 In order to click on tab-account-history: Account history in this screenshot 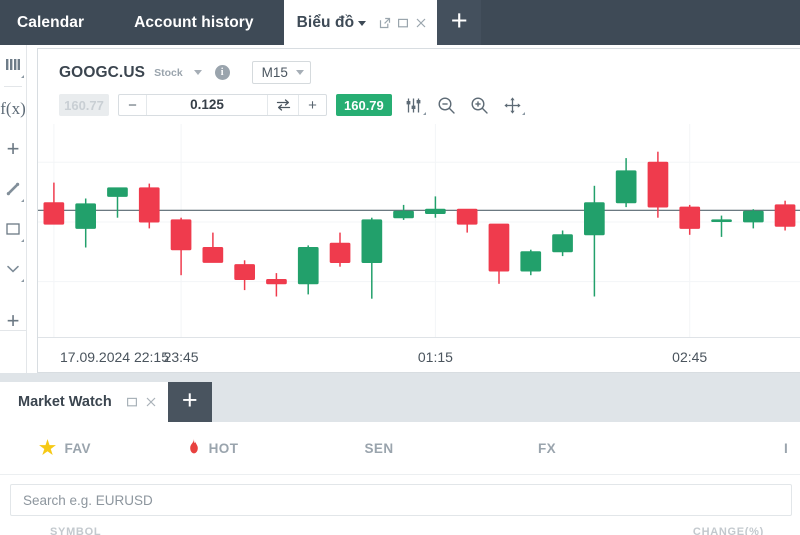, I will do `click(200, 22)`.